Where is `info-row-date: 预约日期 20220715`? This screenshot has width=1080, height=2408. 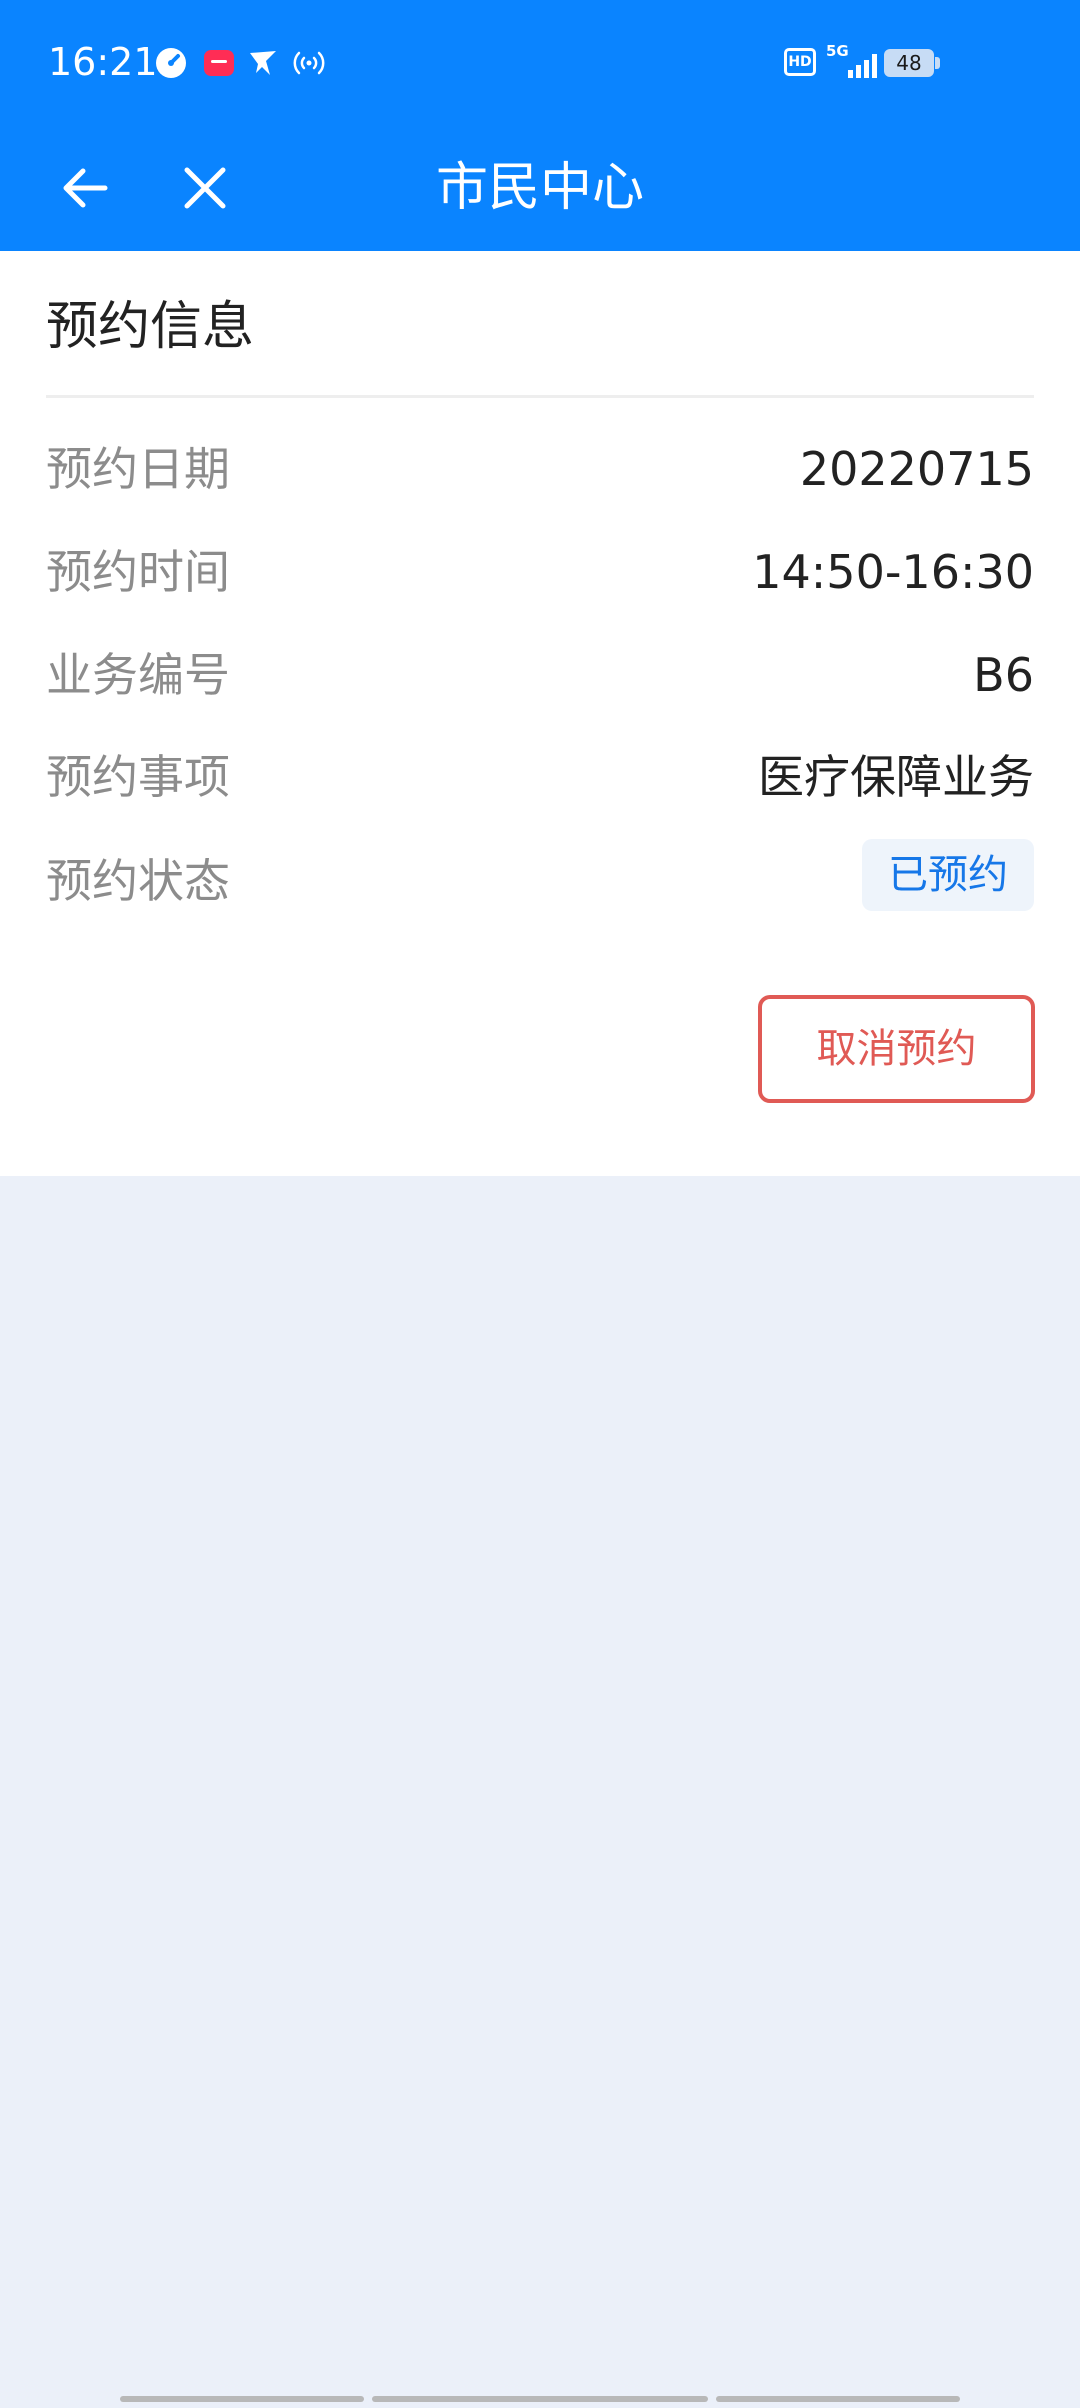
info-row-date: 预约日期 20220715 is located at coordinates (540, 469).